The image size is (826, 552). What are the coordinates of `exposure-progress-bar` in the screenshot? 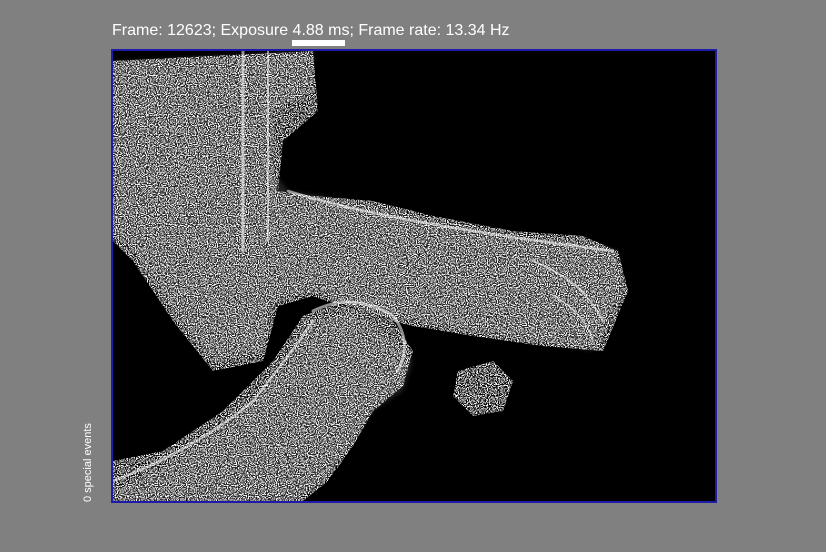 It's located at (318, 43).